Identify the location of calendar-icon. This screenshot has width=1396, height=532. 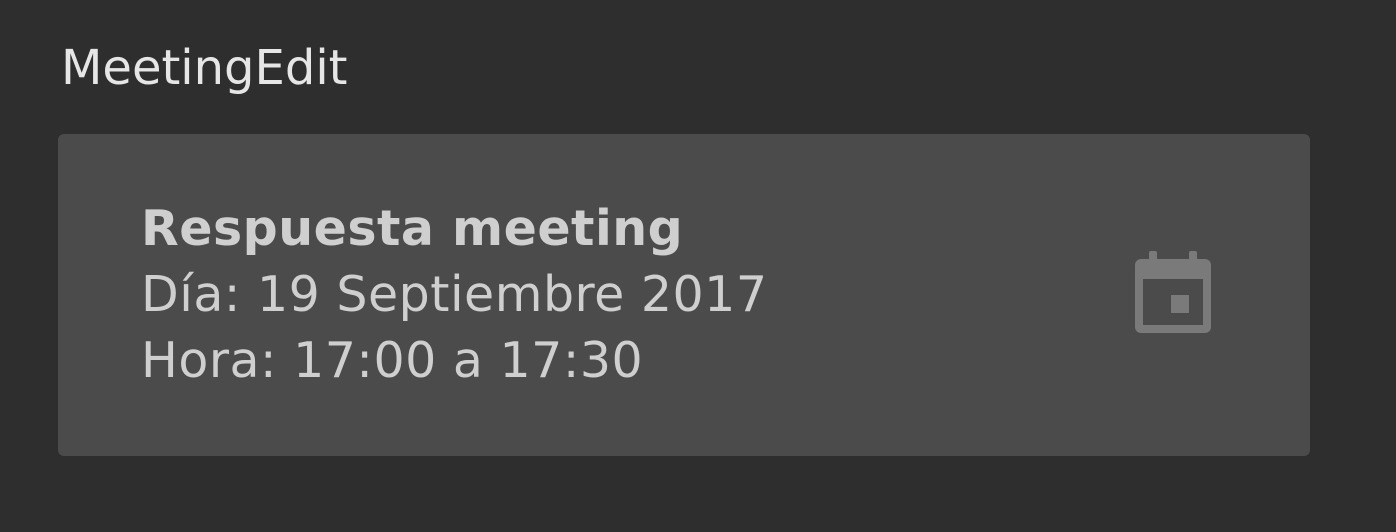
(1173, 292).